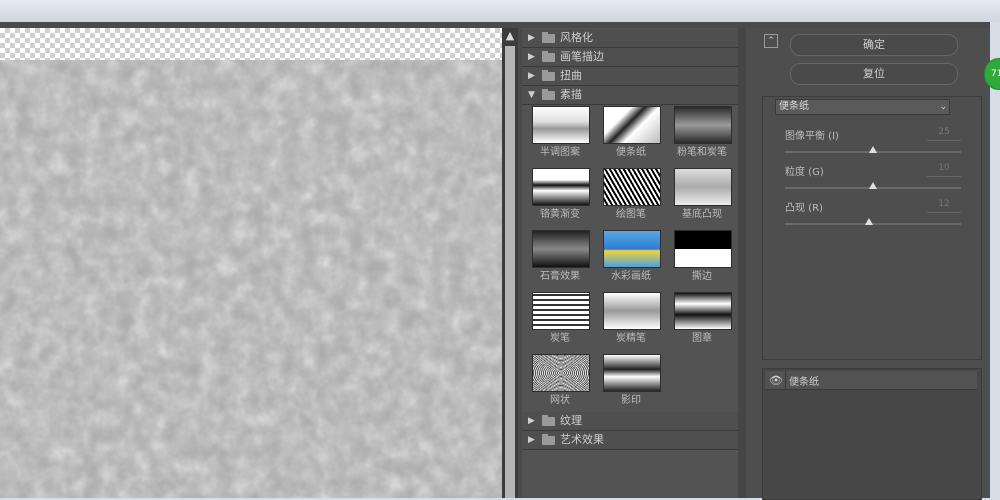 This screenshot has height=500, width=1000. Describe the element at coordinates (631, 400) in the screenshot. I see `filter-thumbnail-label: 影印` at that location.